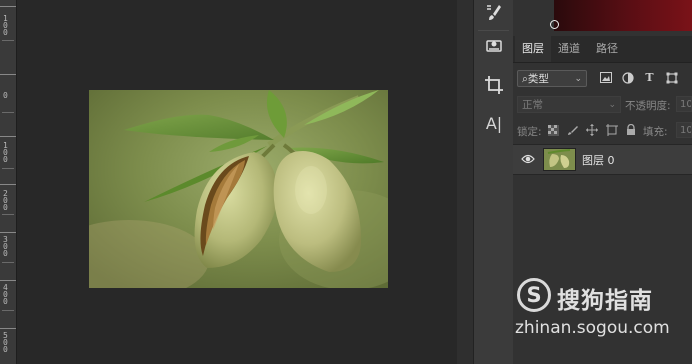 The image size is (692, 364). What do you see at coordinates (529, 132) in the screenshot?
I see `lock-label: 锁定:` at bounding box center [529, 132].